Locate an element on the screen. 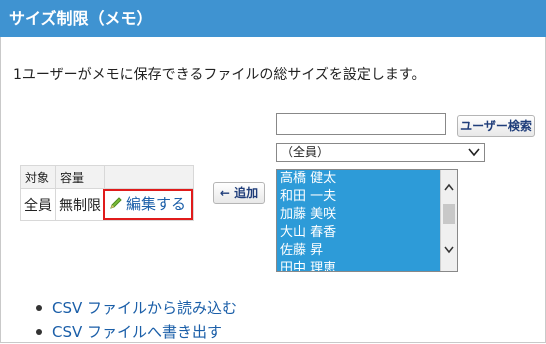  edit-link-label: 編集する is located at coordinates (156, 204).